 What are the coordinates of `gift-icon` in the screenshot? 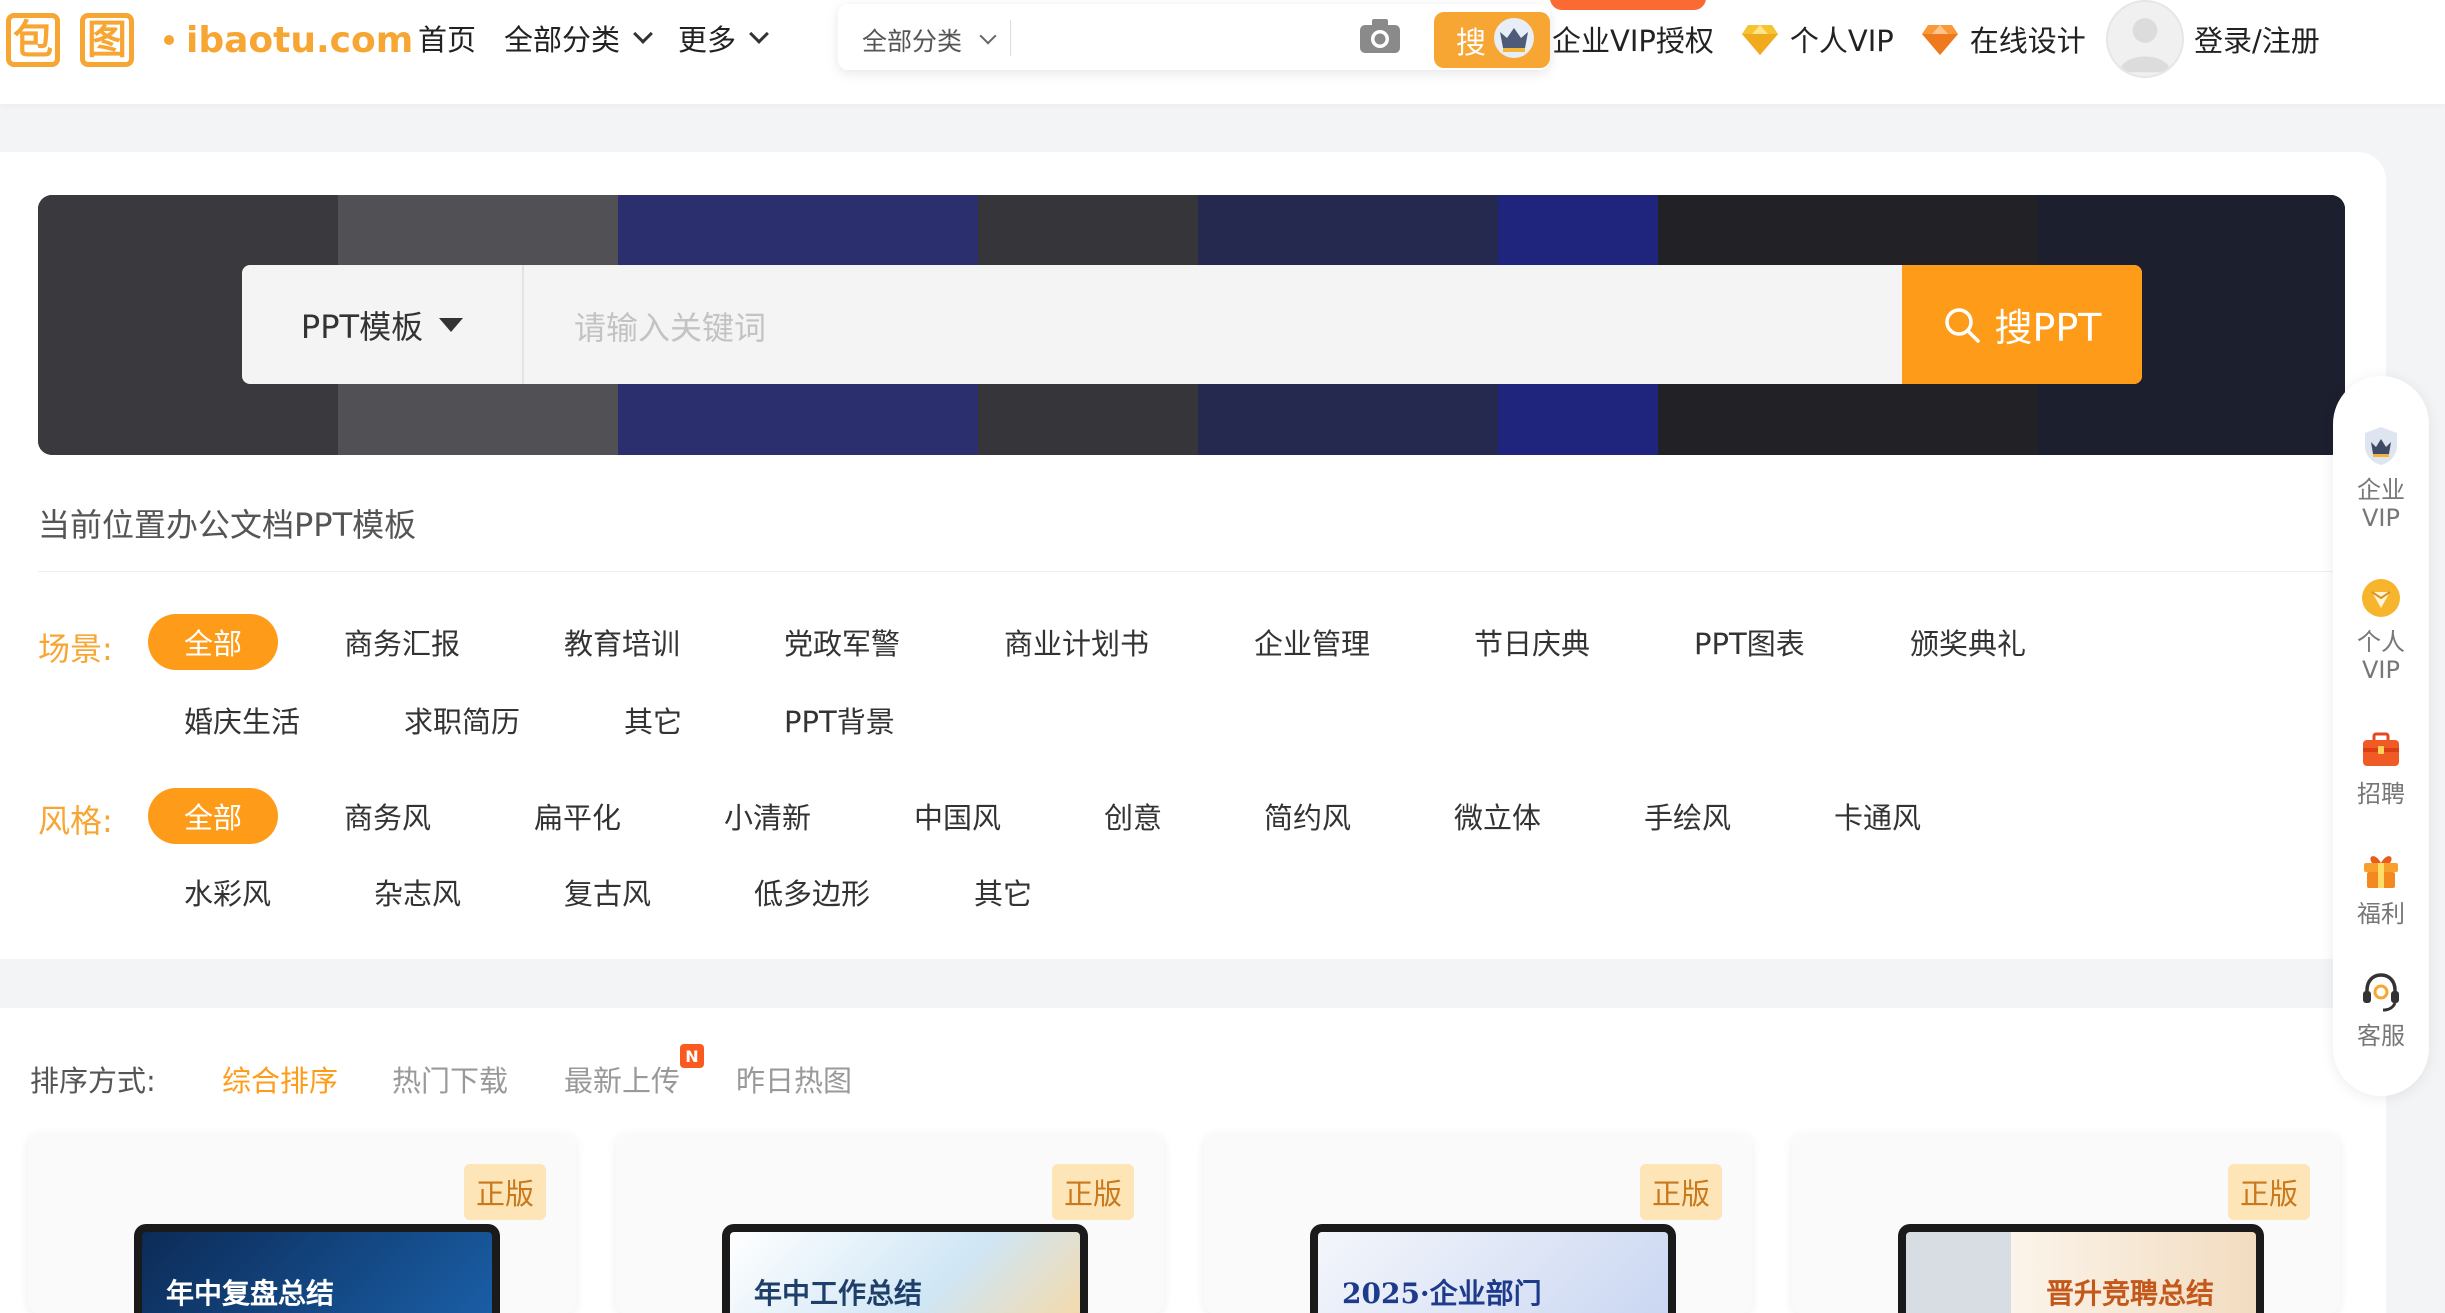 It's located at (2381, 872).